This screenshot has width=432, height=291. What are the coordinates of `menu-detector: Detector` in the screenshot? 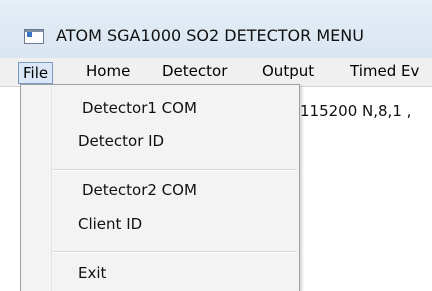 It's located at (194, 71).